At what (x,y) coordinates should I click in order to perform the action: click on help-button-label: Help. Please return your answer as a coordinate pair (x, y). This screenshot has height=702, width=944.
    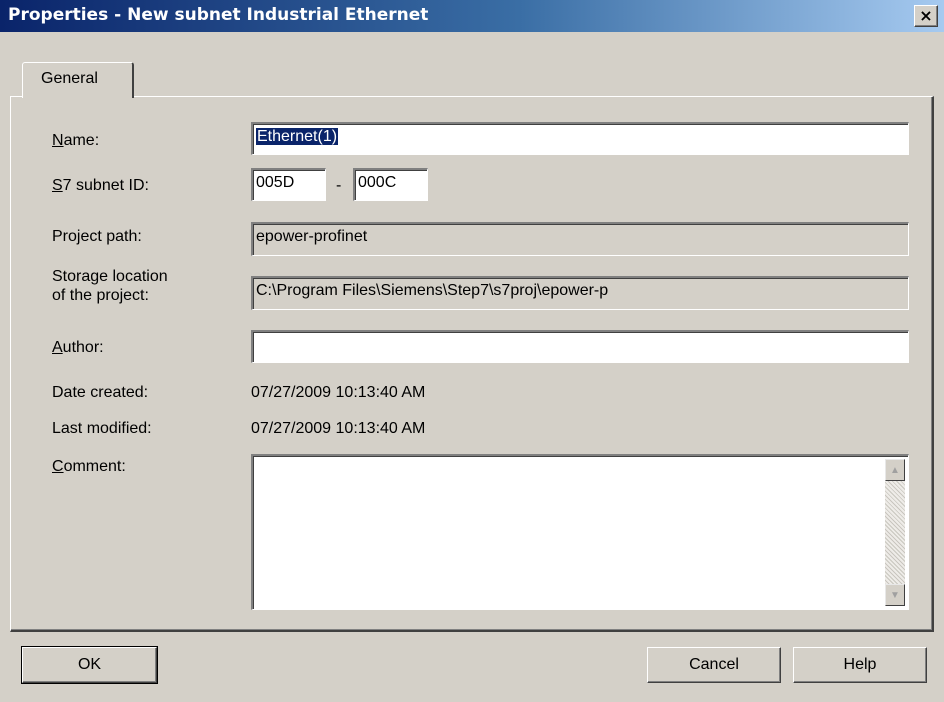
    Looking at the image, I should click on (860, 664).